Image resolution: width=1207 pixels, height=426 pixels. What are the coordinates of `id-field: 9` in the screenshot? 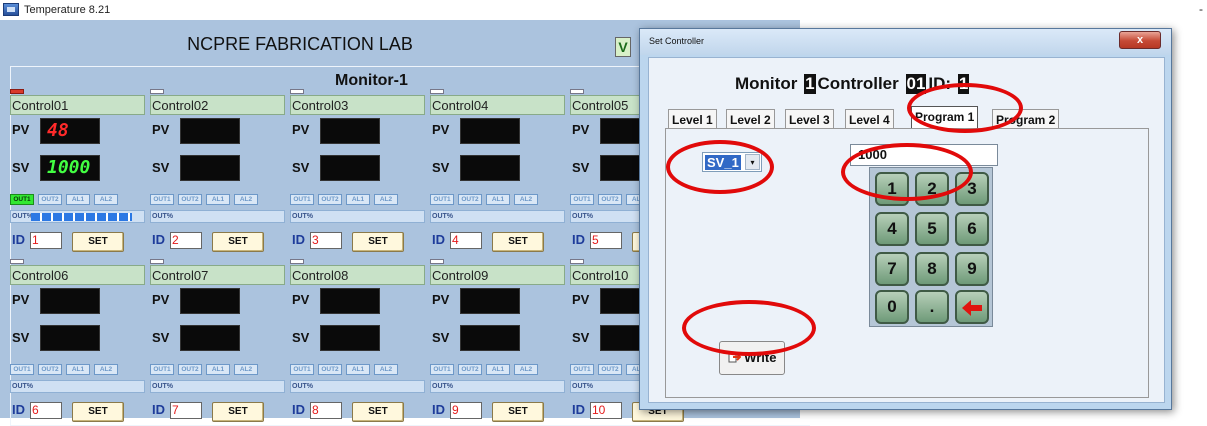 It's located at (466, 410).